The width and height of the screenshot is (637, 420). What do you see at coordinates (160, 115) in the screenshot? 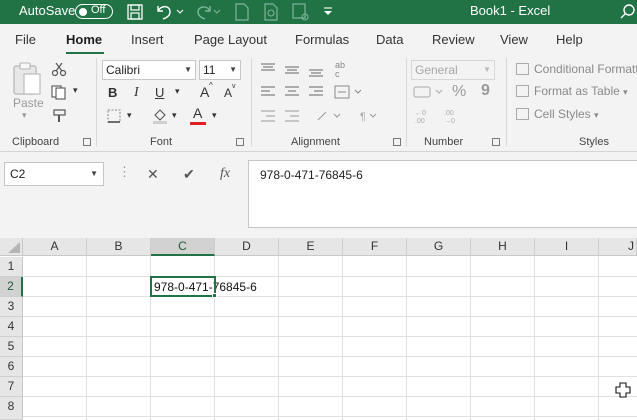
I see `fill-color-icon` at bounding box center [160, 115].